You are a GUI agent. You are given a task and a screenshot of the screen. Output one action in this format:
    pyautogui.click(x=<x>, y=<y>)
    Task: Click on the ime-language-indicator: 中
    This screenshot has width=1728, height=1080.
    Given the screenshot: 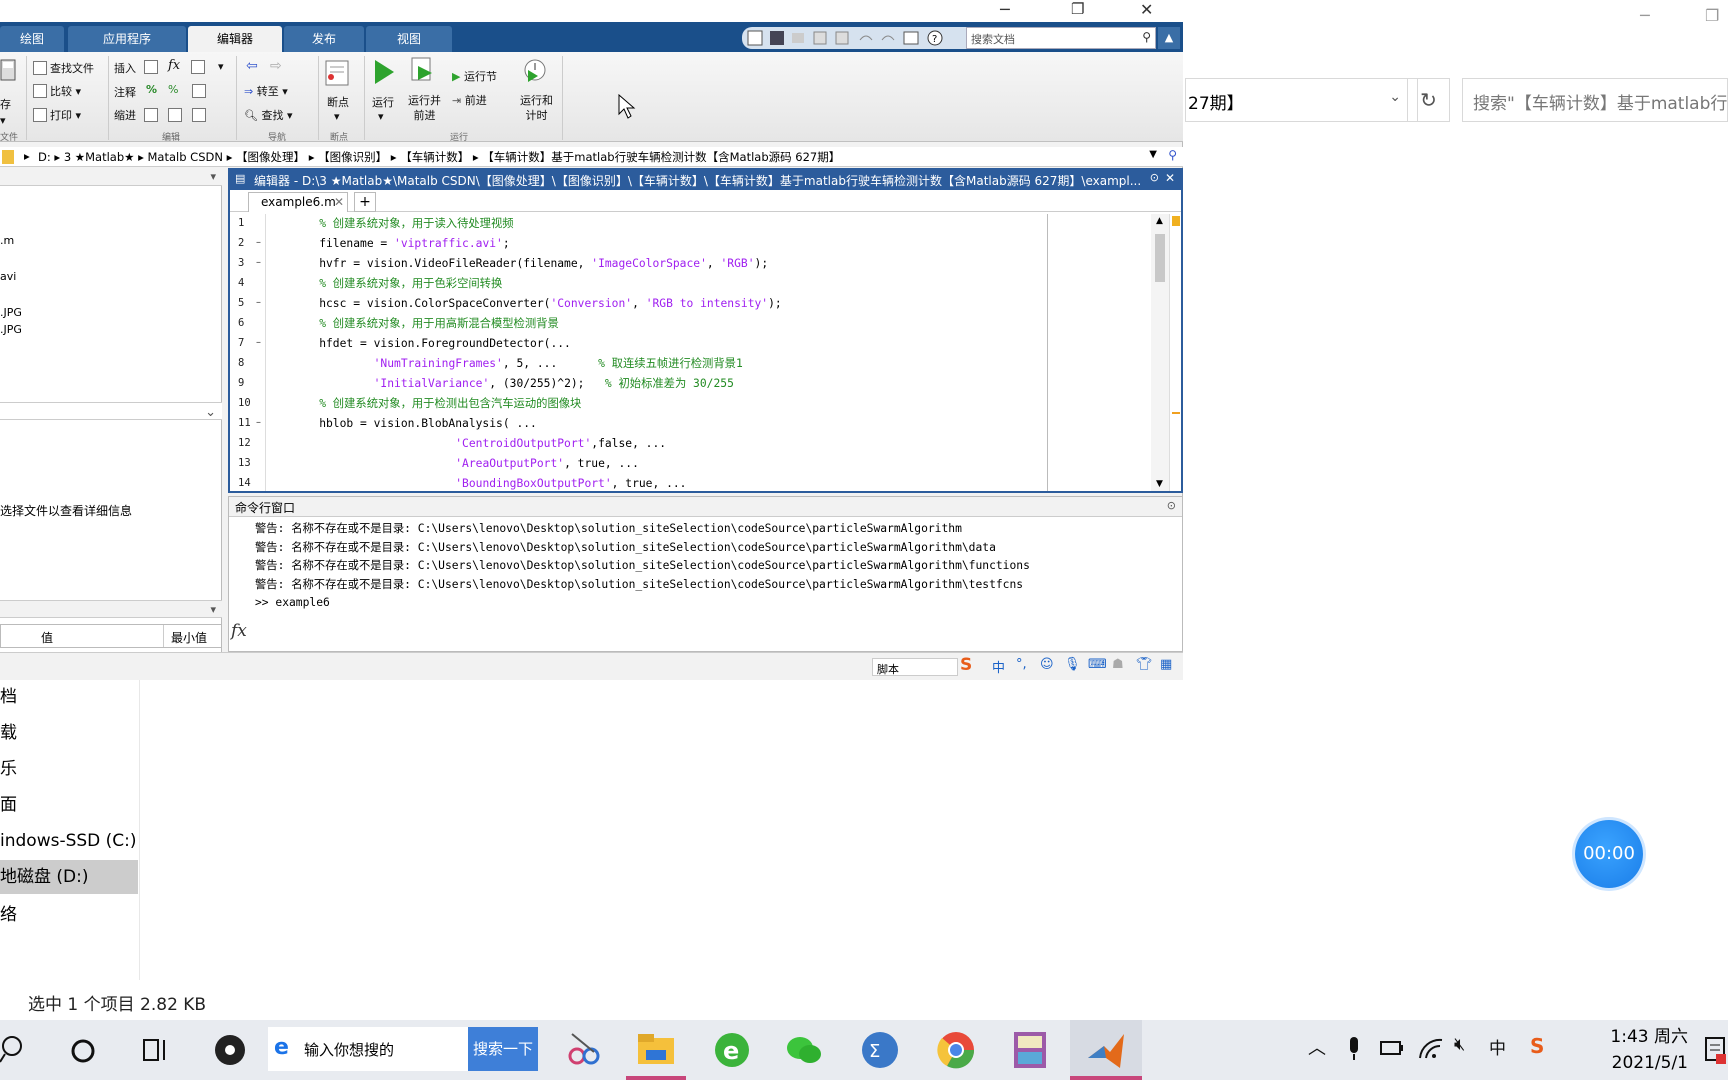 What is the action you would take?
    pyautogui.click(x=1497, y=1046)
    